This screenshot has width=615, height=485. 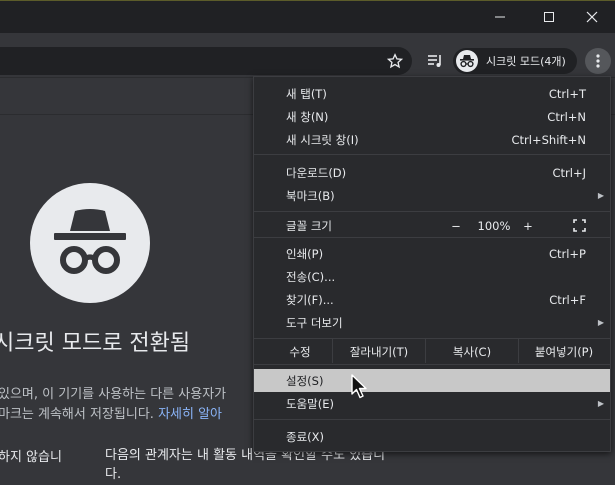 I want to click on minimize-button, so click(x=500, y=17).